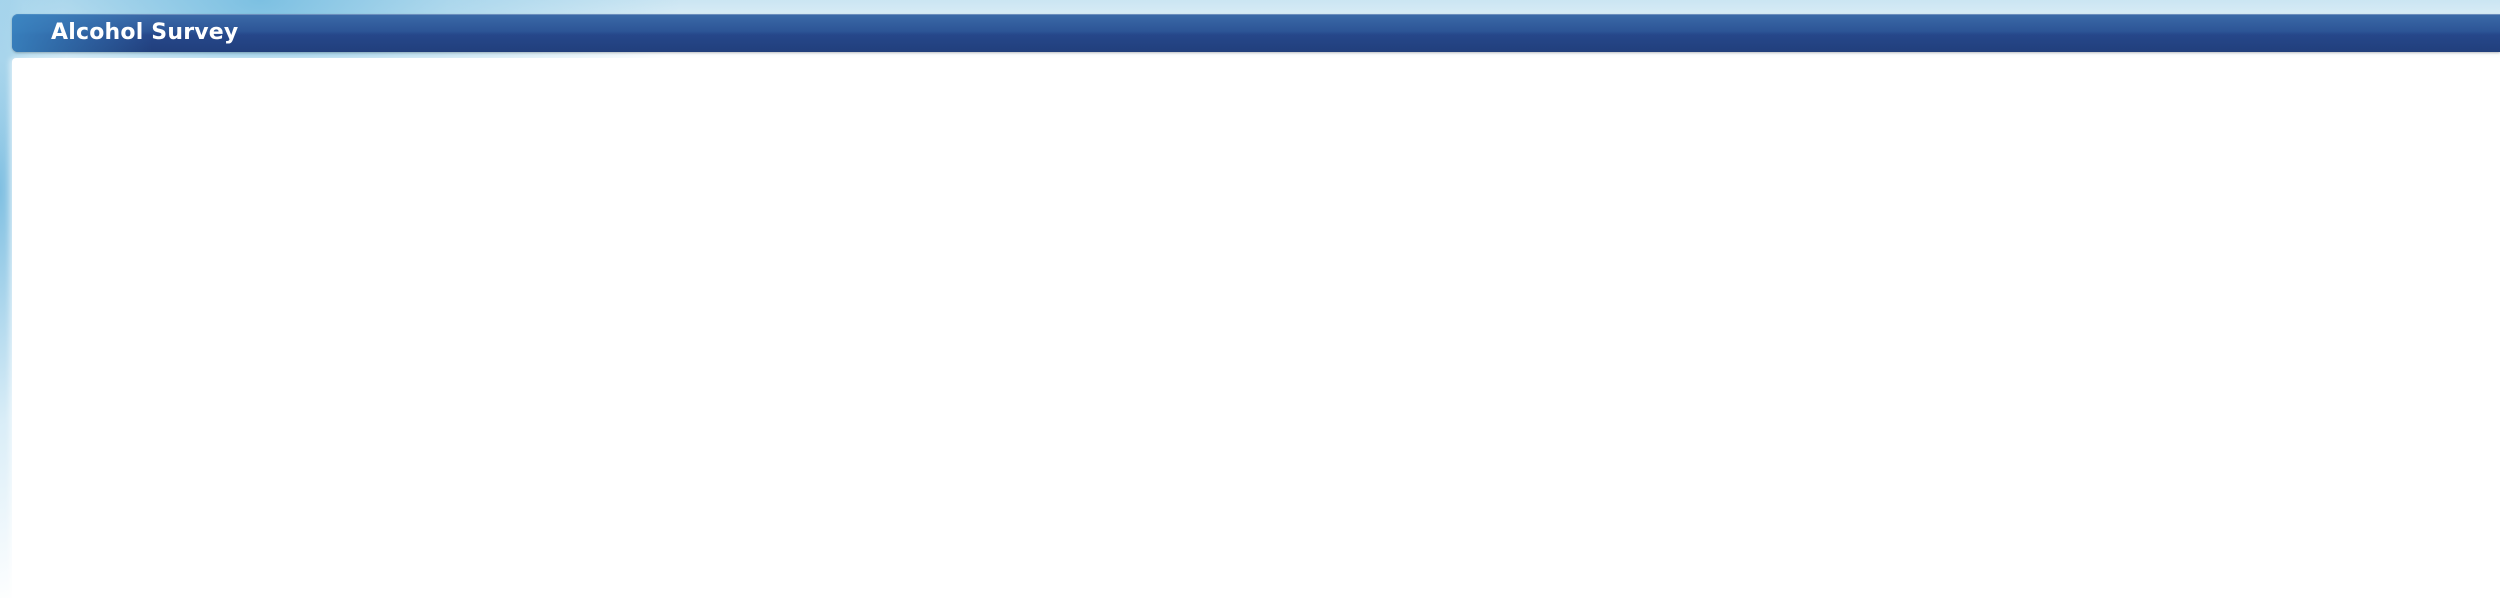 This screenshot has width=2500, height=598. What do you see at coordinates (1256, 33) in the screenshot?
I see `title-bar: Alcohol Survey` at bounding box center [1256, 33].